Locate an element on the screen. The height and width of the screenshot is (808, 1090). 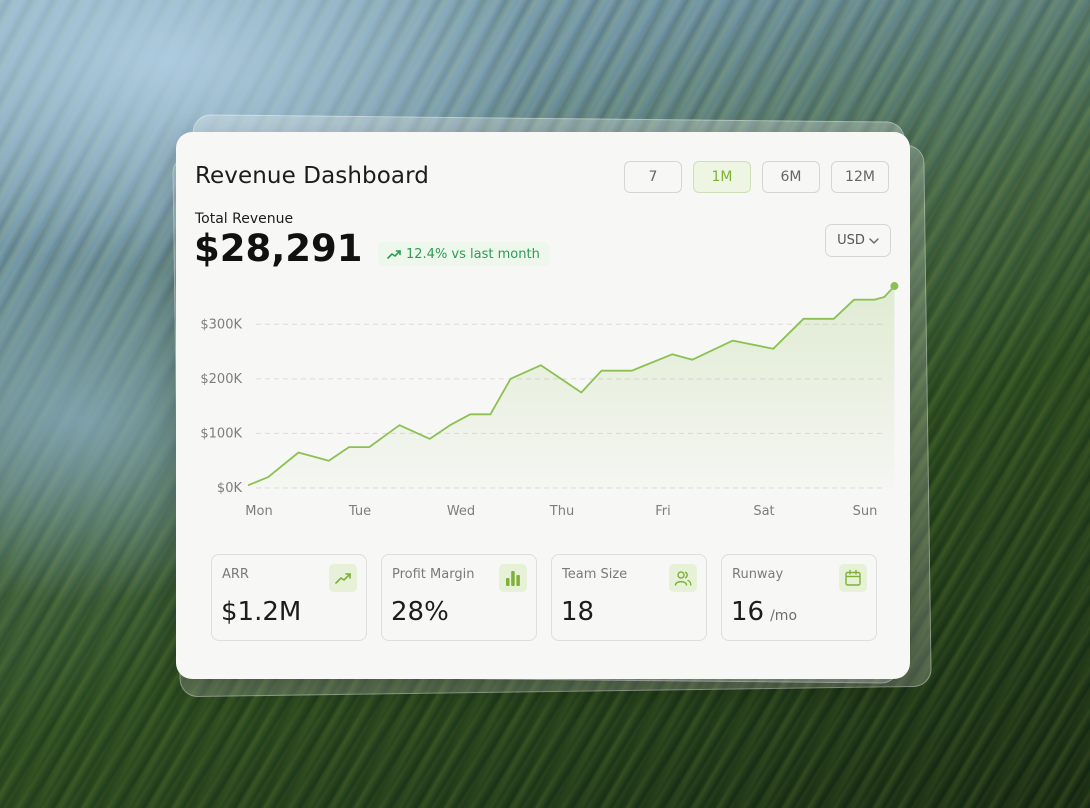
stat-value: 18 is located at coordinates (578, 612).